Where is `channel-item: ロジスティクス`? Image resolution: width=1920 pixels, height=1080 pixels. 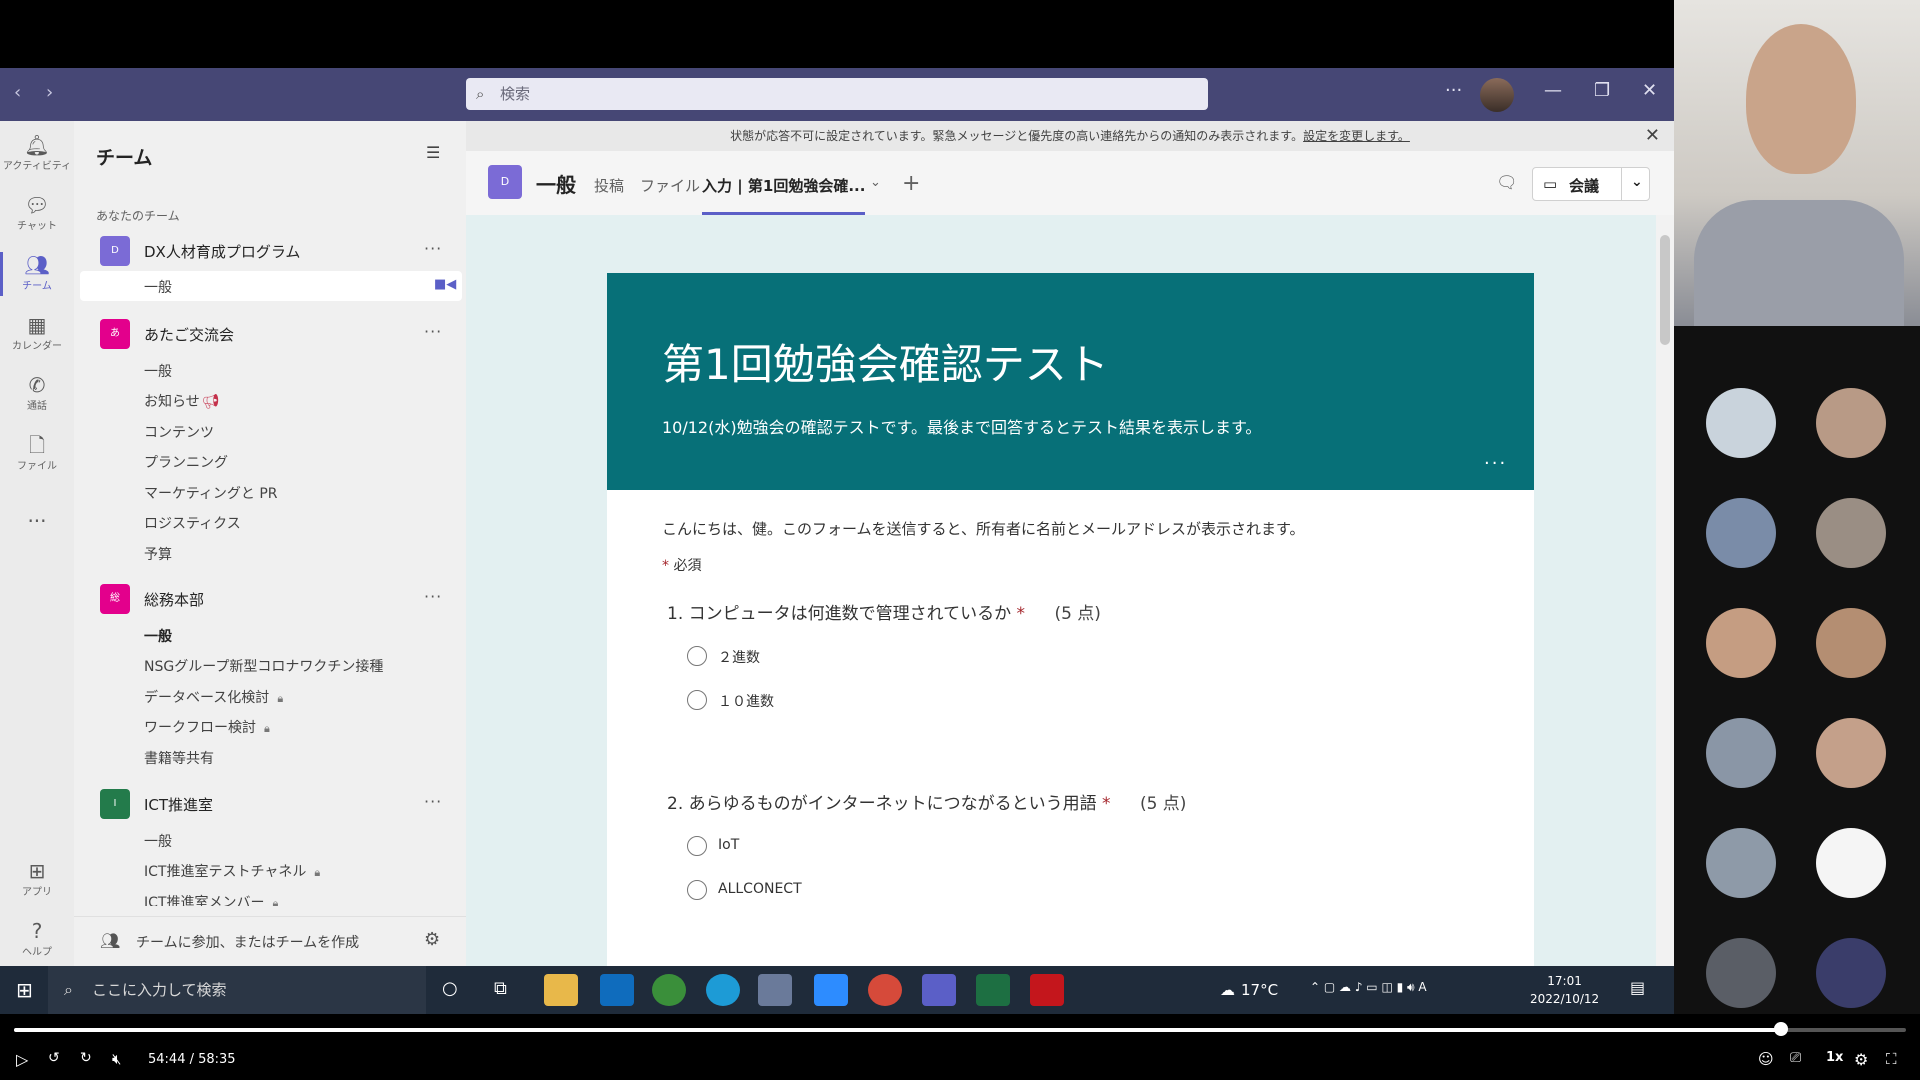 channel-item: ロジスティクス is located at coordinates (192, 523).